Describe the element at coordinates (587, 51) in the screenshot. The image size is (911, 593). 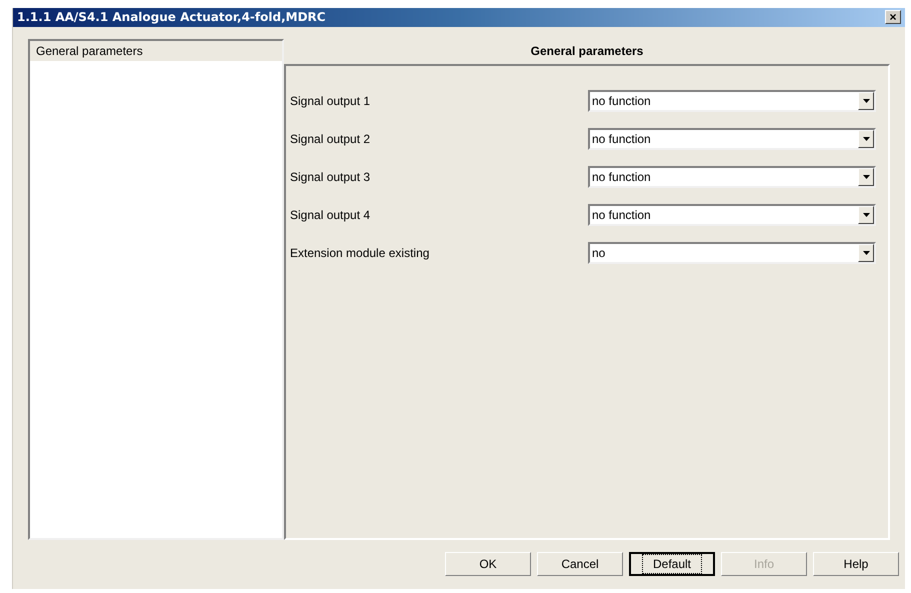
I see `panel-title: General parameters` at that location.